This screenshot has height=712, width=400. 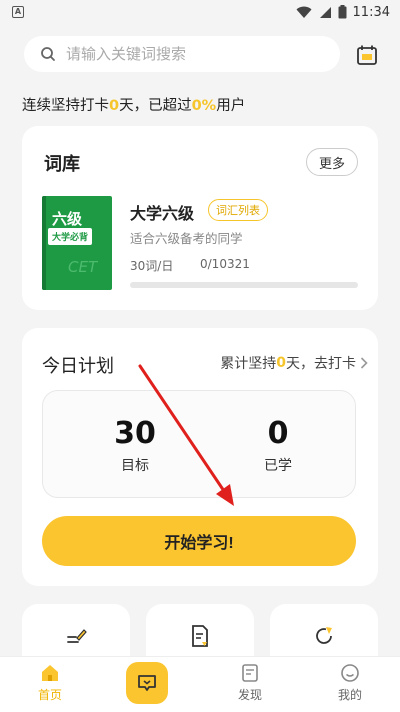 I want to click on nav-mine: 我的, so click(x=350, y=683).